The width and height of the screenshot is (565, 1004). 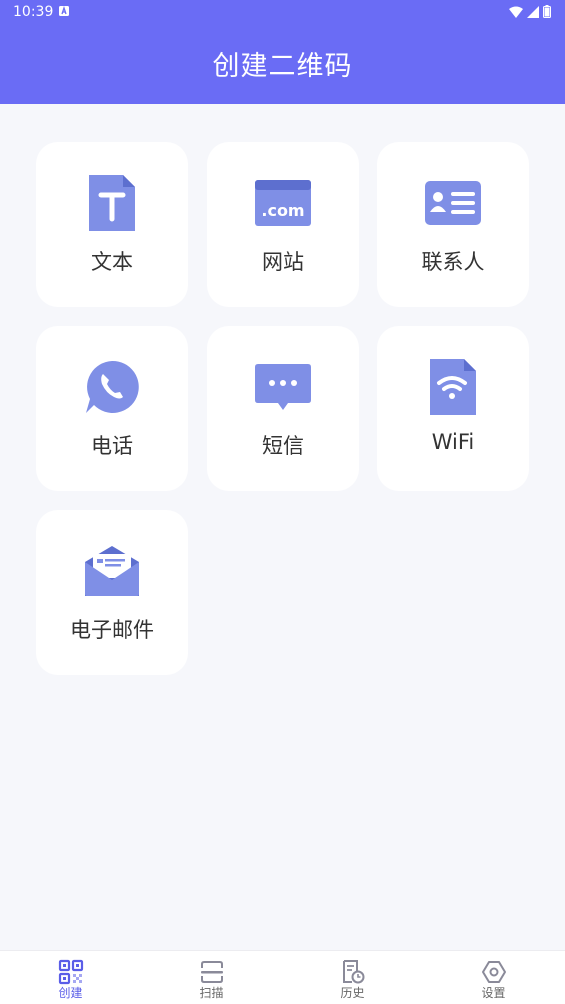 I want to click on cell-signal-icon, so click(x=533, y=11).